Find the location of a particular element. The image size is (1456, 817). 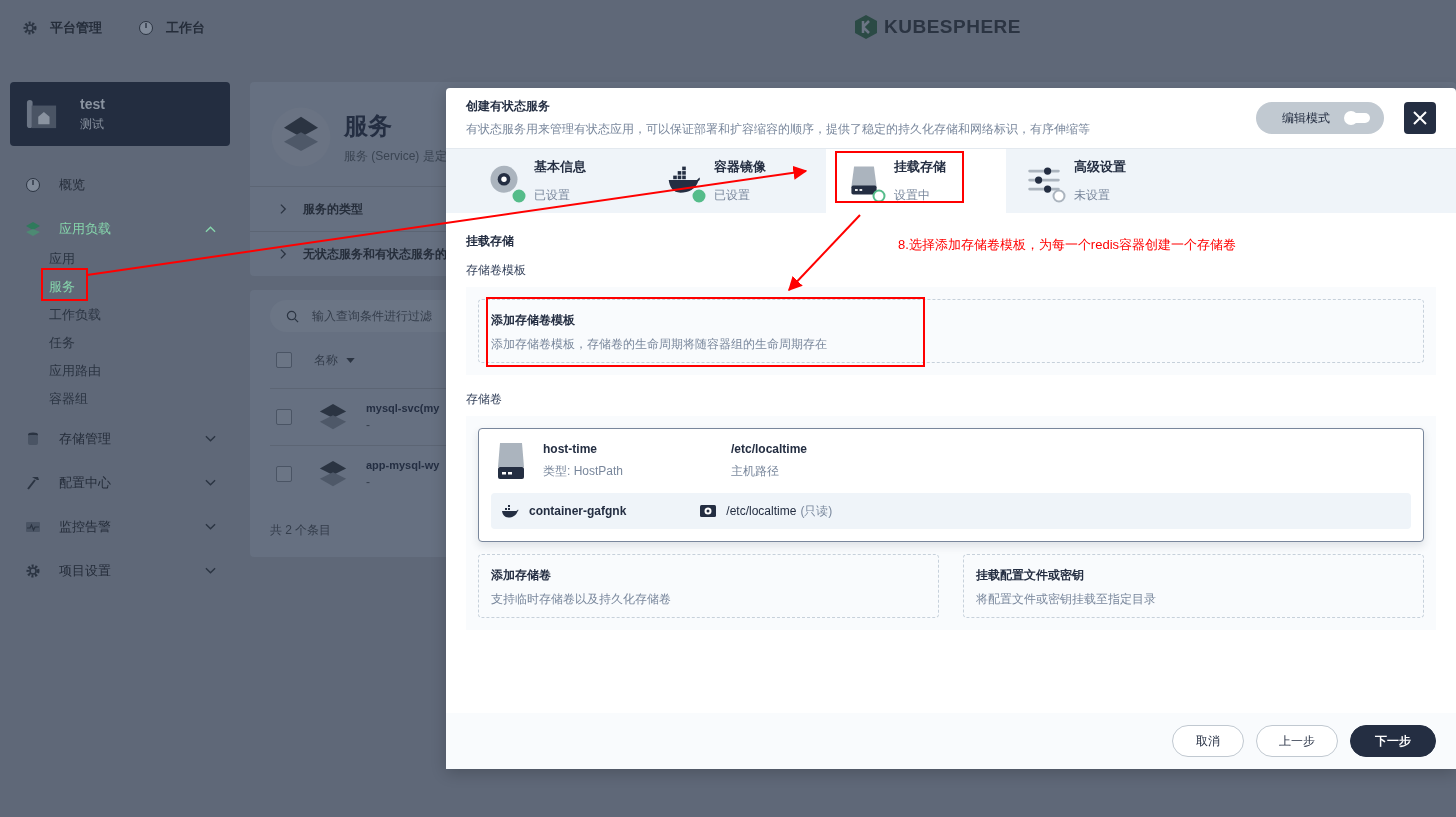

dialog-button: 上一步 is located at coordinates (1297, 741).